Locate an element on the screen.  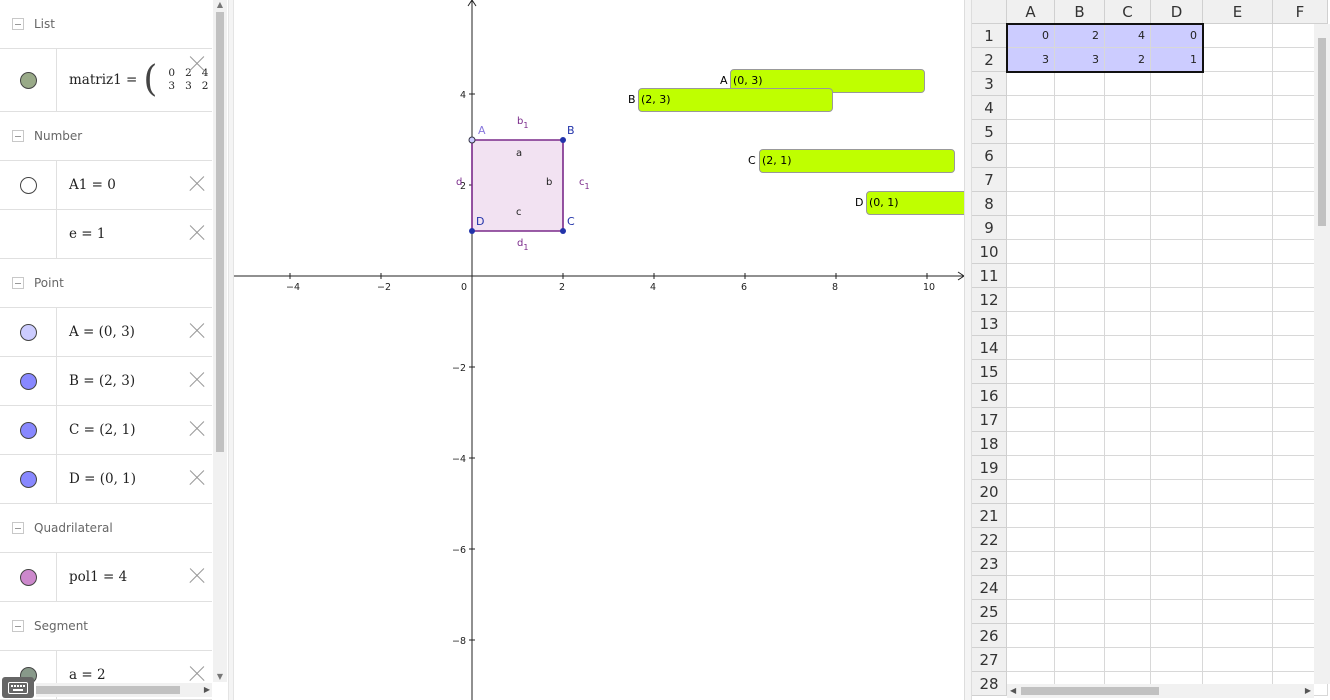
algebra-horizontal-scrollbar: ▶ is located at coordinates (124, 690).